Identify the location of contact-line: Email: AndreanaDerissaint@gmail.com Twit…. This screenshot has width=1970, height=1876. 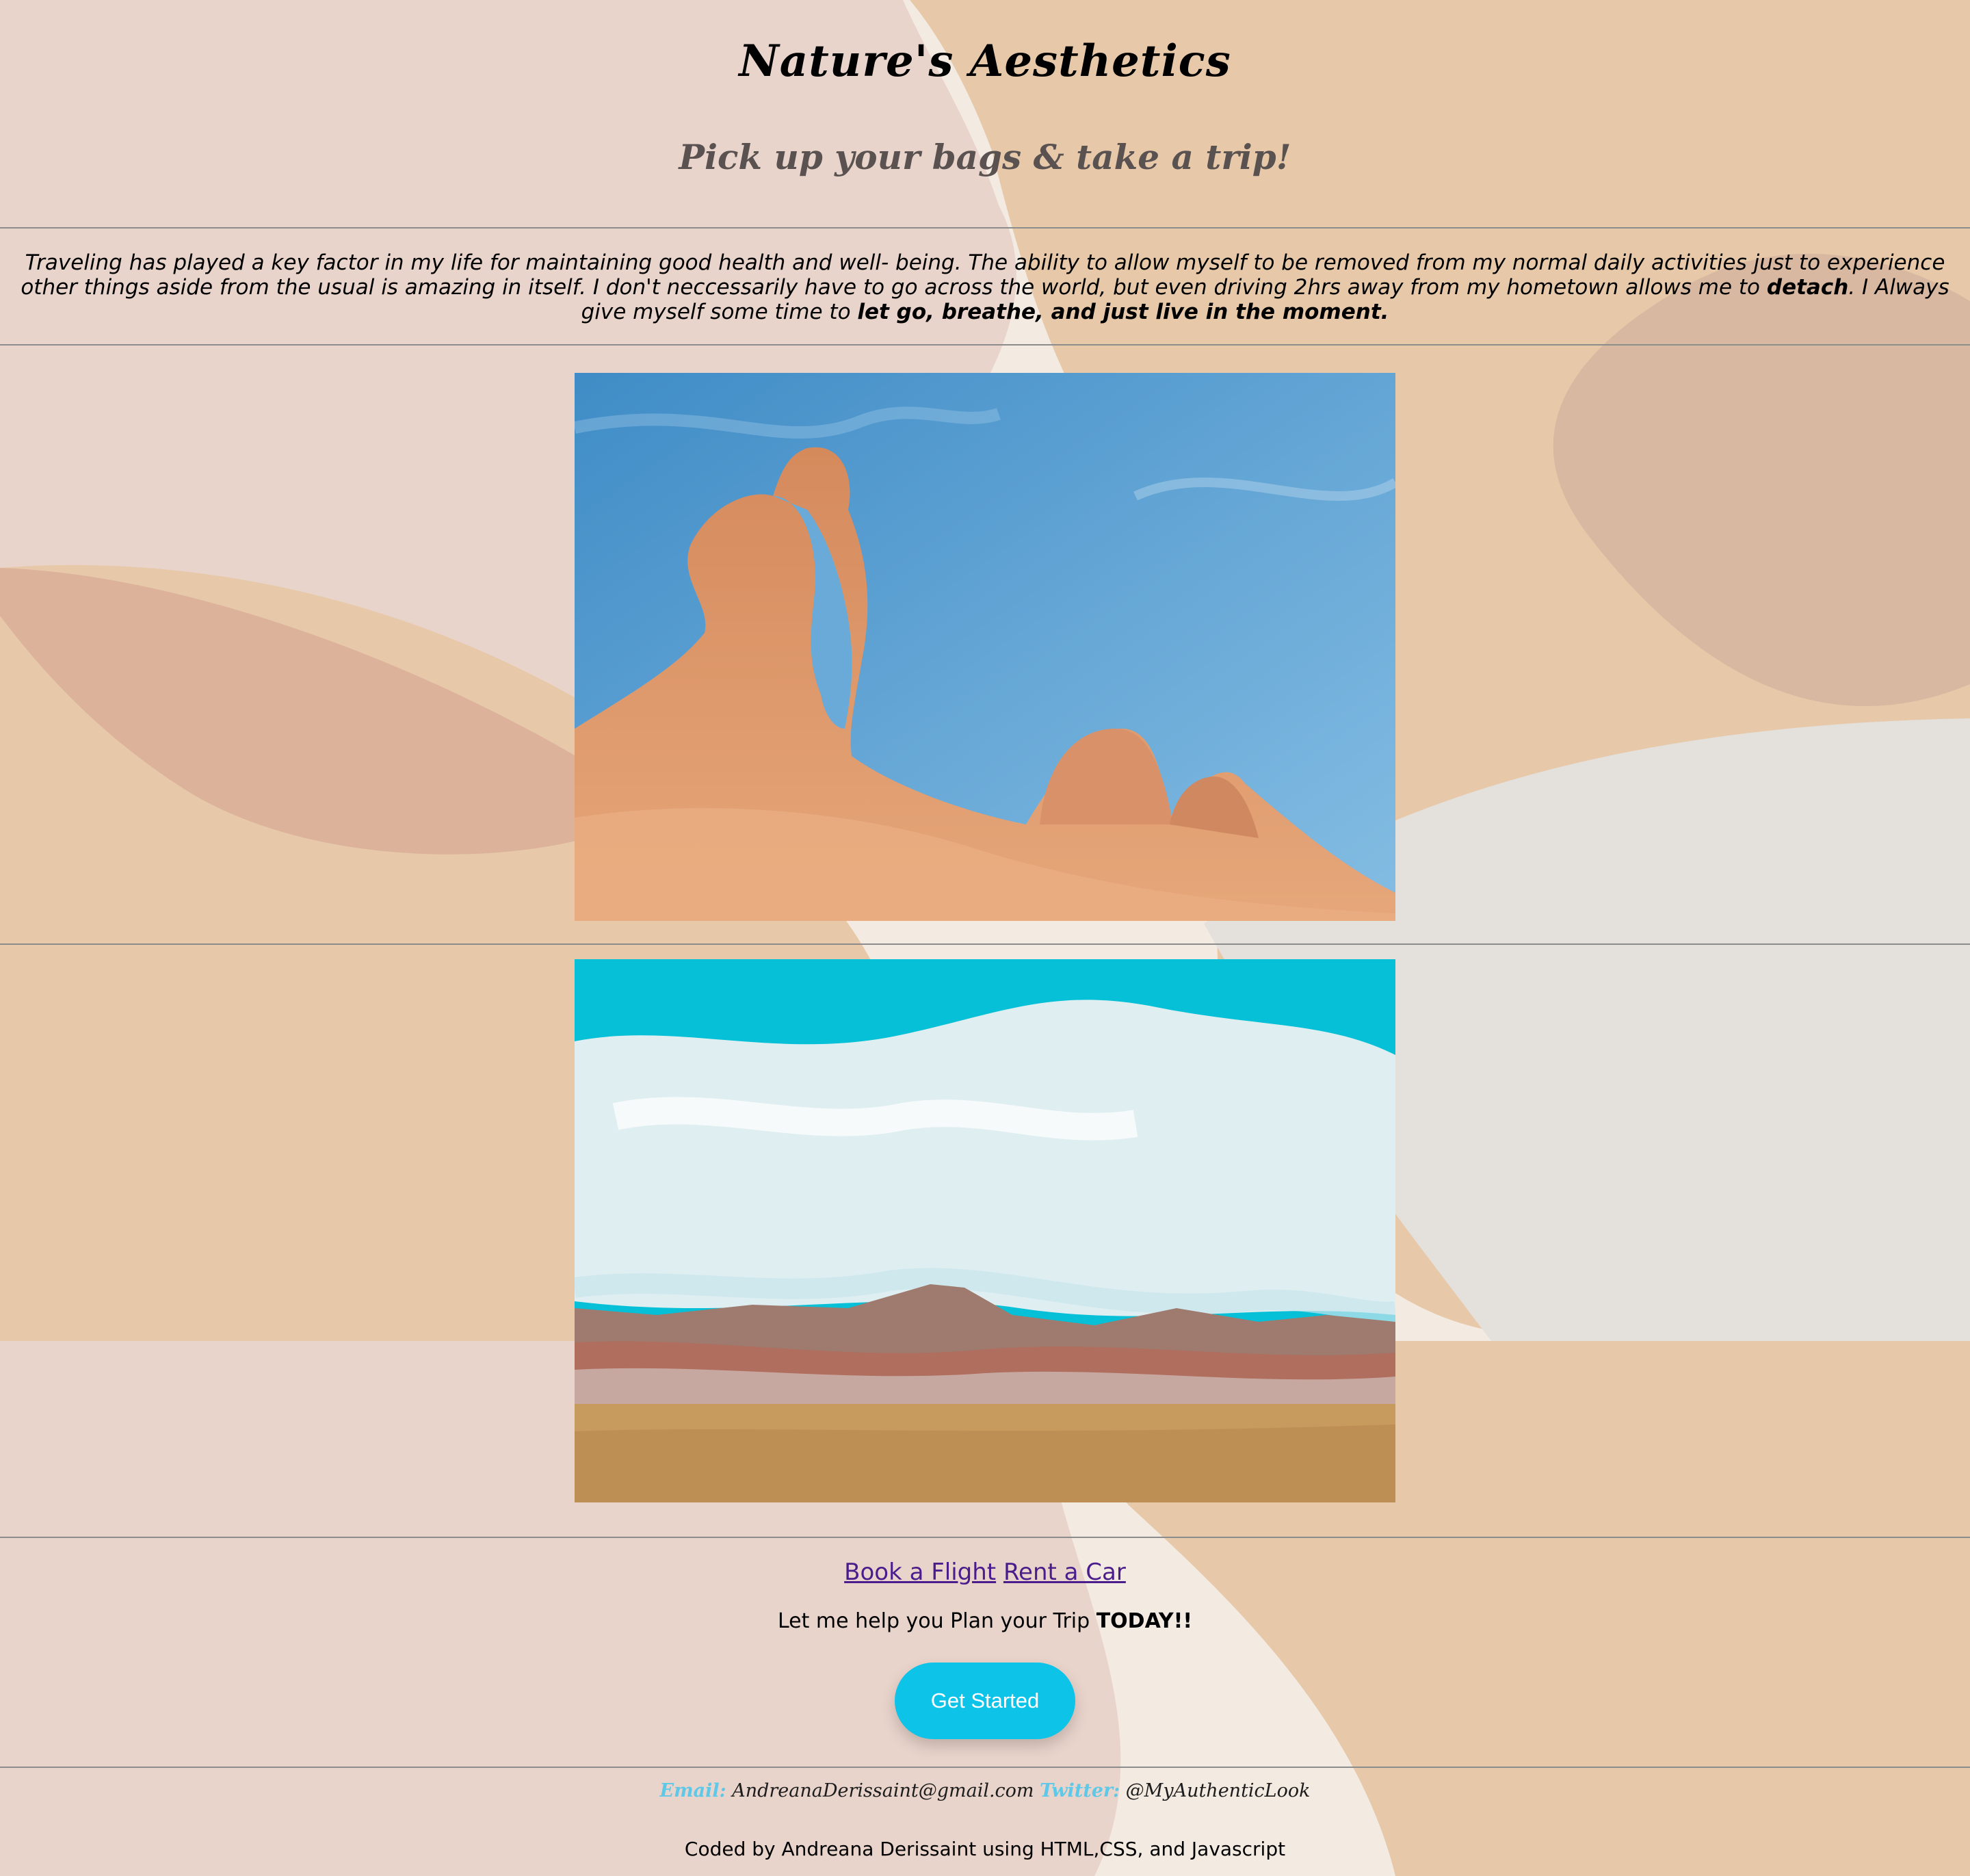
(985, 1790).